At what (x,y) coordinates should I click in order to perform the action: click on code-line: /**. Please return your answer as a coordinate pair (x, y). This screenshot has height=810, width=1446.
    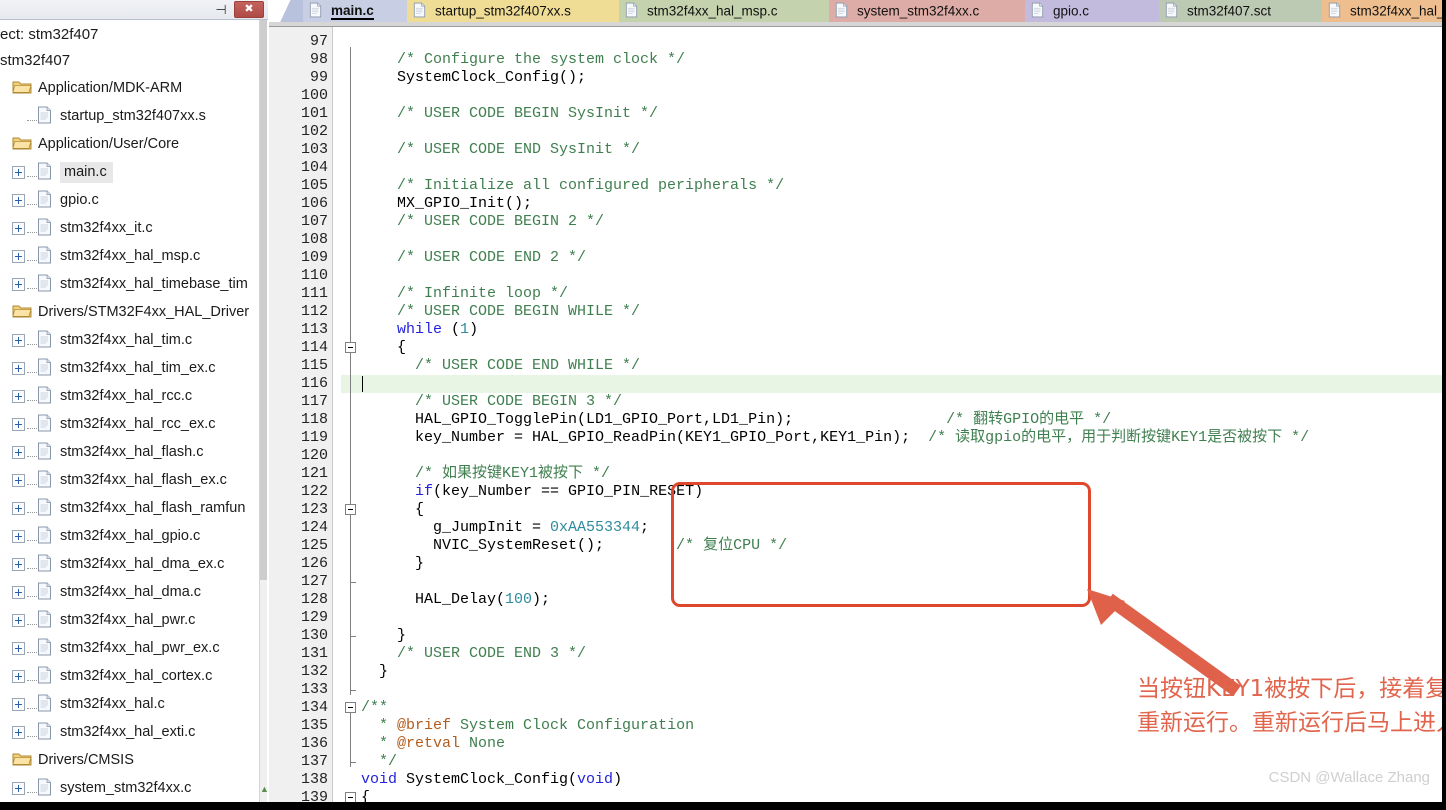
    Looking at the image, I should click on (374, 708).